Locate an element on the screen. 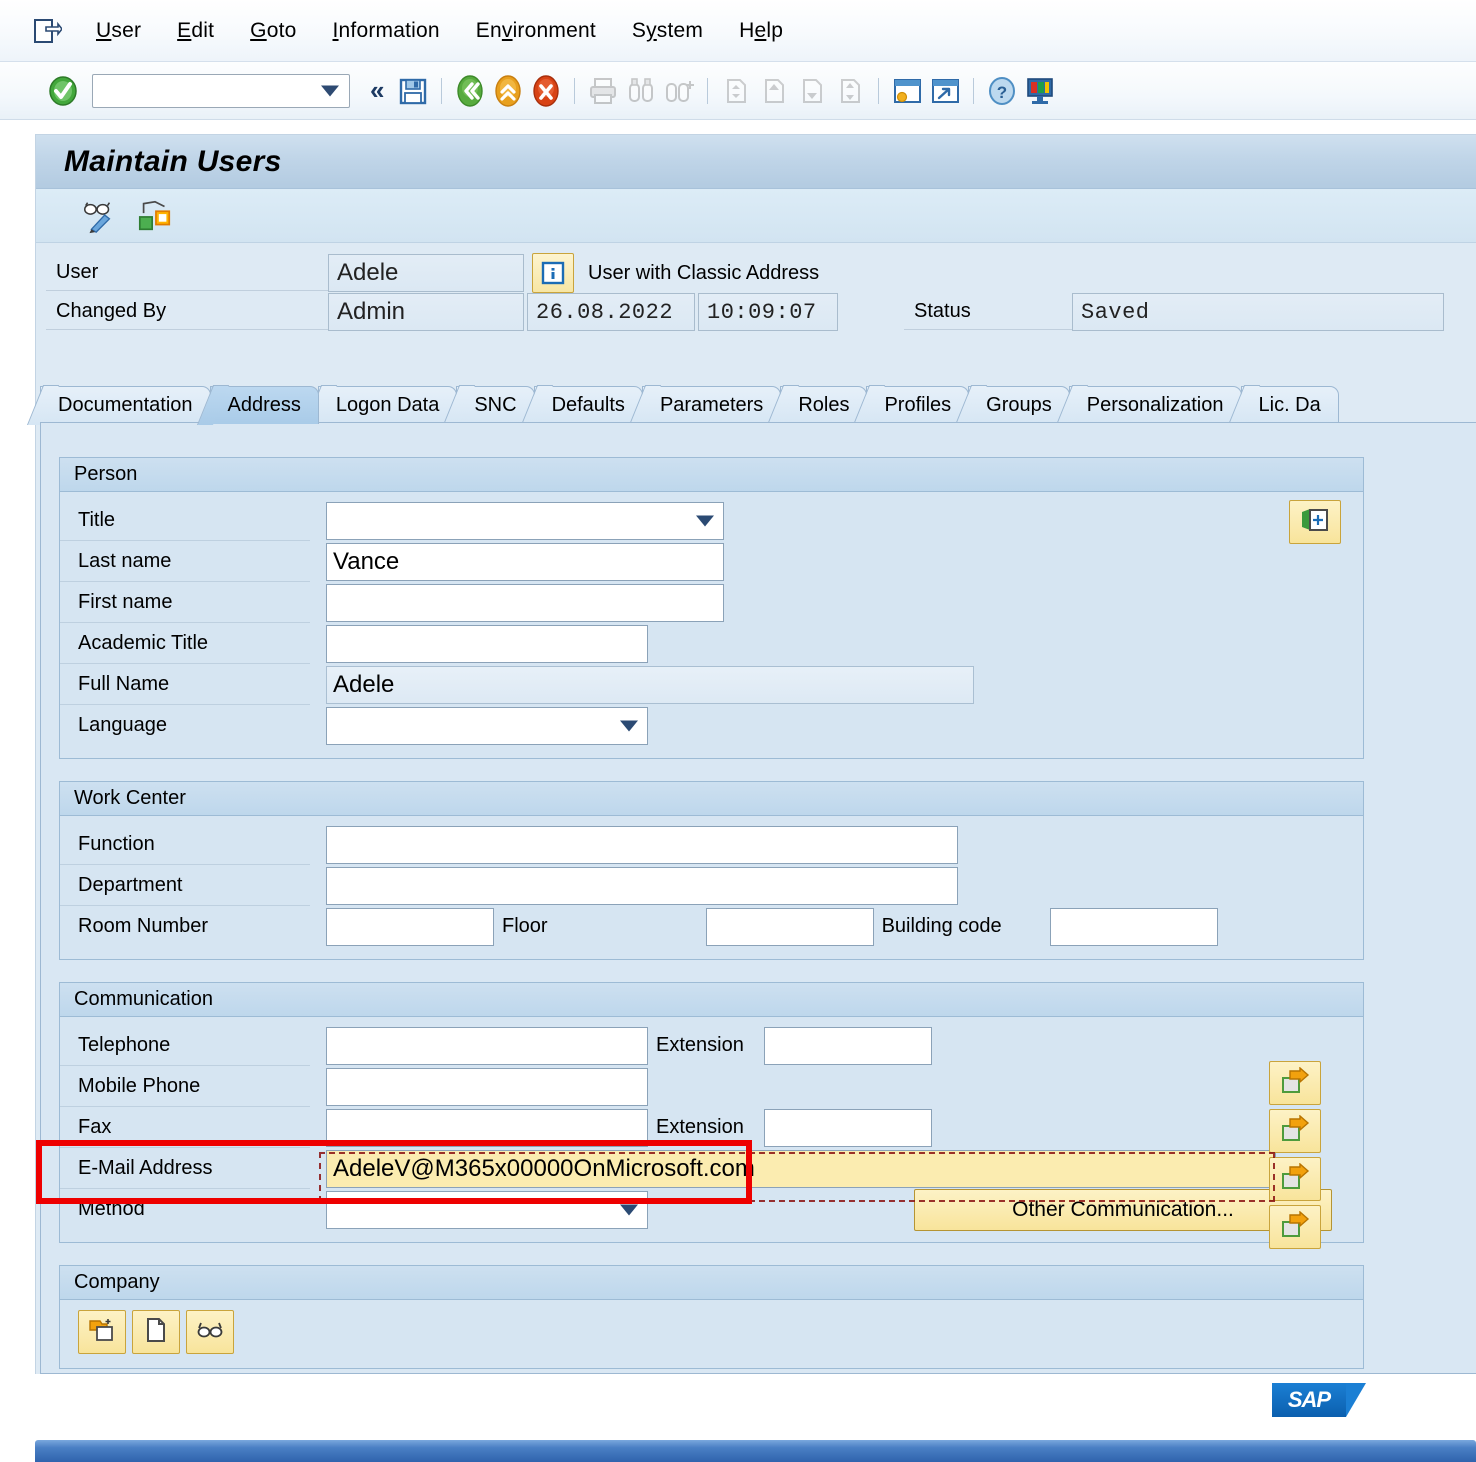  measurement-icon is located at coordinates (155, 216).